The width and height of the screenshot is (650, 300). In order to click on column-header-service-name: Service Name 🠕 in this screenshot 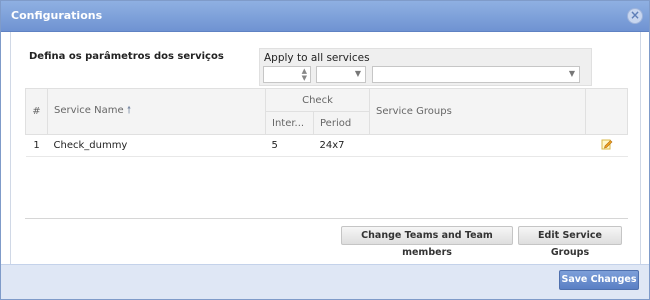, I will do `click(156, 111)`.